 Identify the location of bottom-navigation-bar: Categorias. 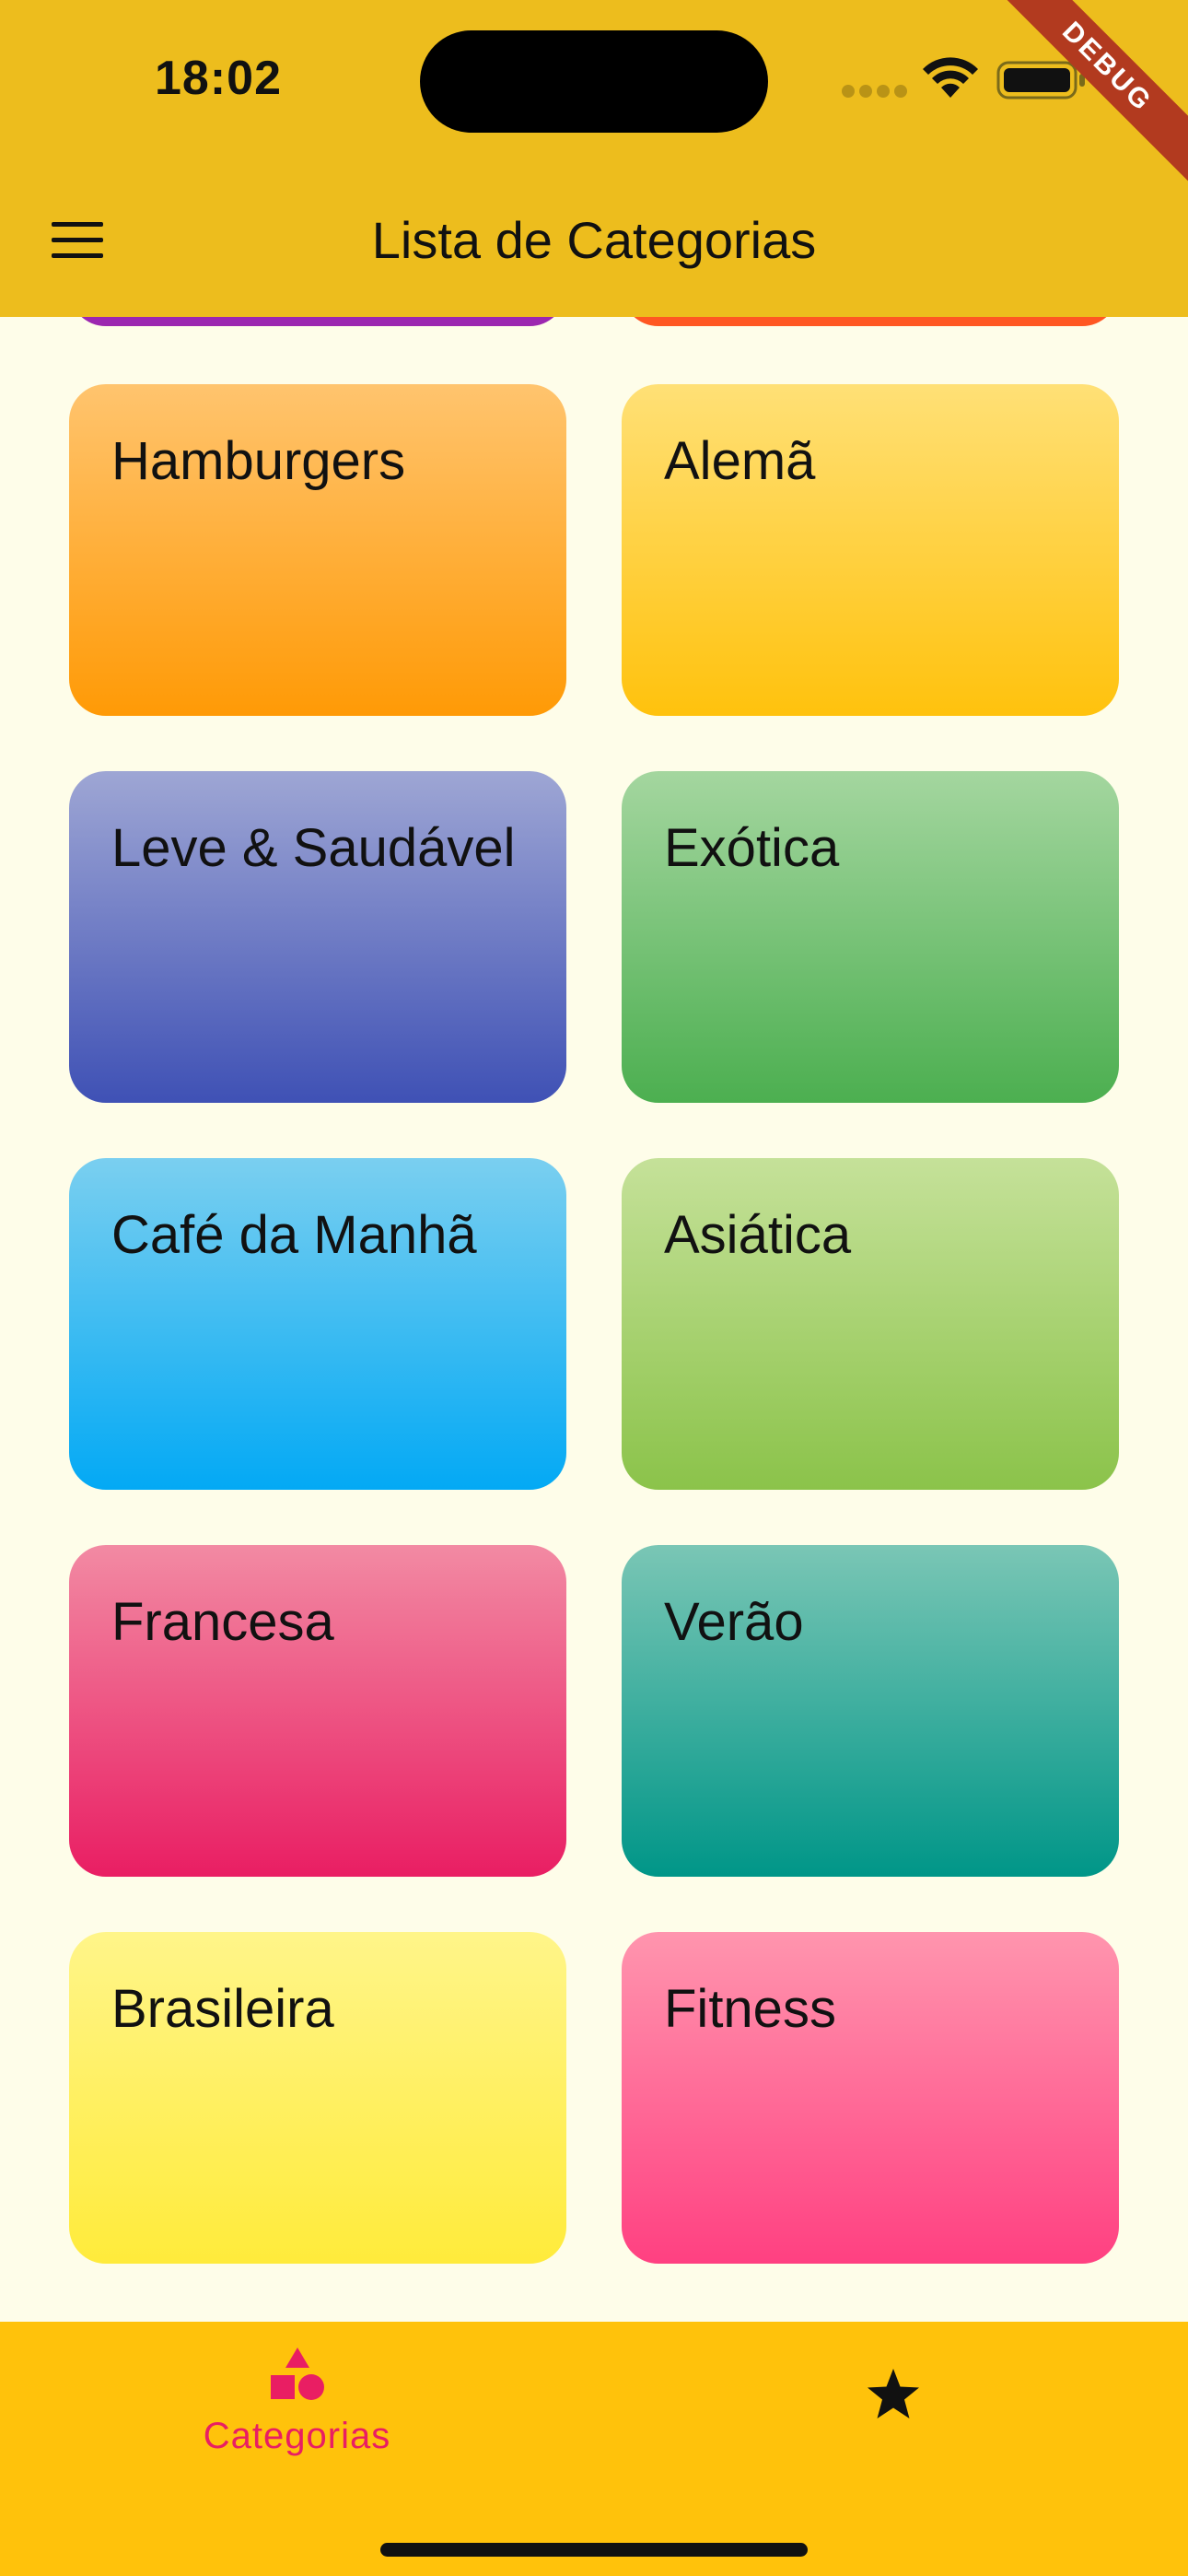
(594, 2449).